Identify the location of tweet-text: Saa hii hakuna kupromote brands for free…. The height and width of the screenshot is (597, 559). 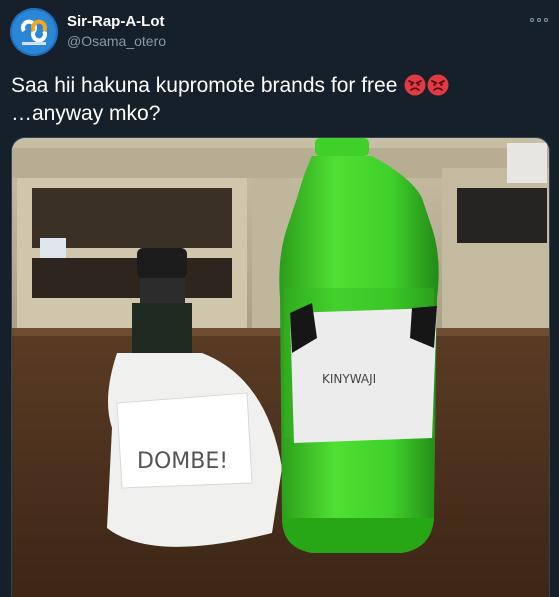
(281, 100).